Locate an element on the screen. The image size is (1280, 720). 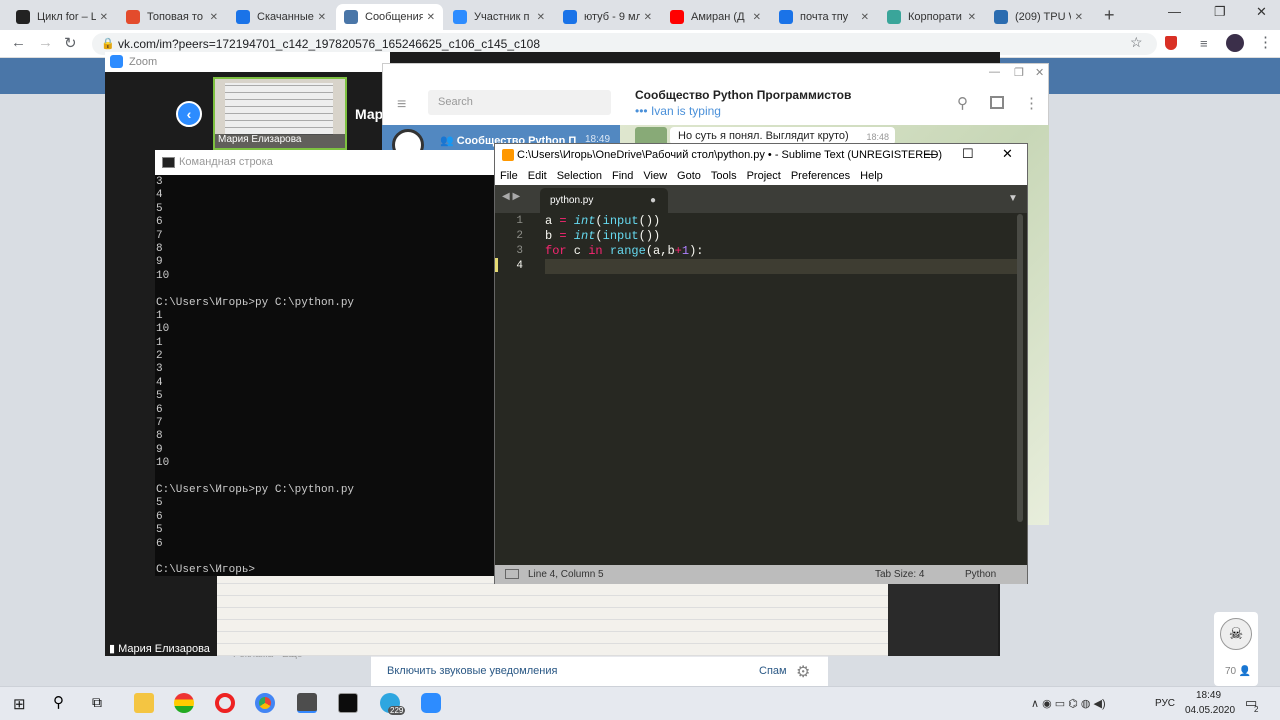
zoom-titlebar: Zoom is located at coordinates (247, 62).